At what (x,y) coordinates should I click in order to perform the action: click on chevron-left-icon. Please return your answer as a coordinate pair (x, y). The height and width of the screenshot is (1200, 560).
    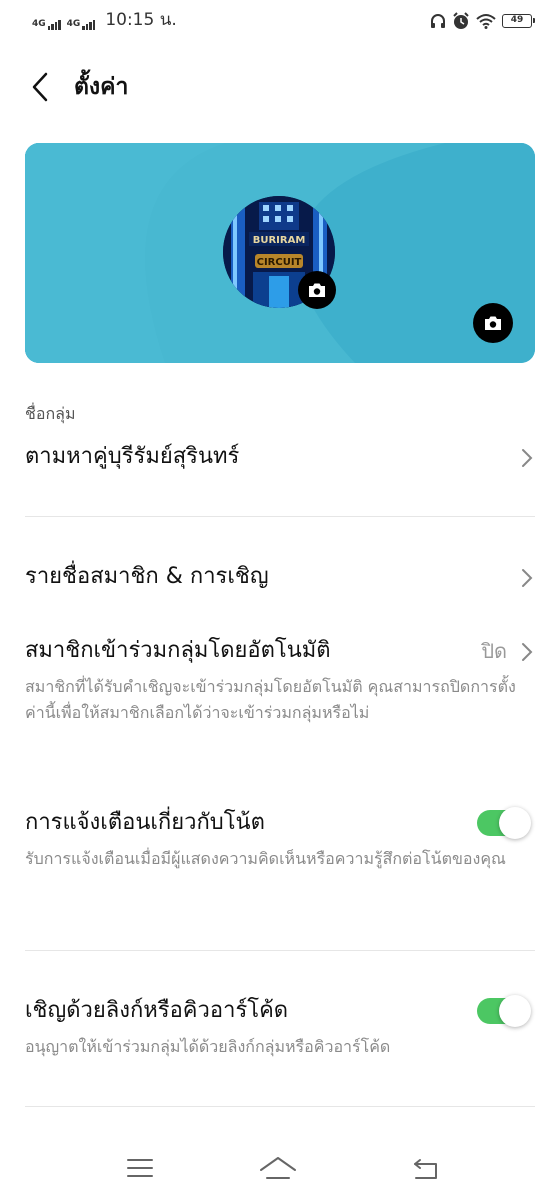
    Looking at the image, I should click on (40, 87).